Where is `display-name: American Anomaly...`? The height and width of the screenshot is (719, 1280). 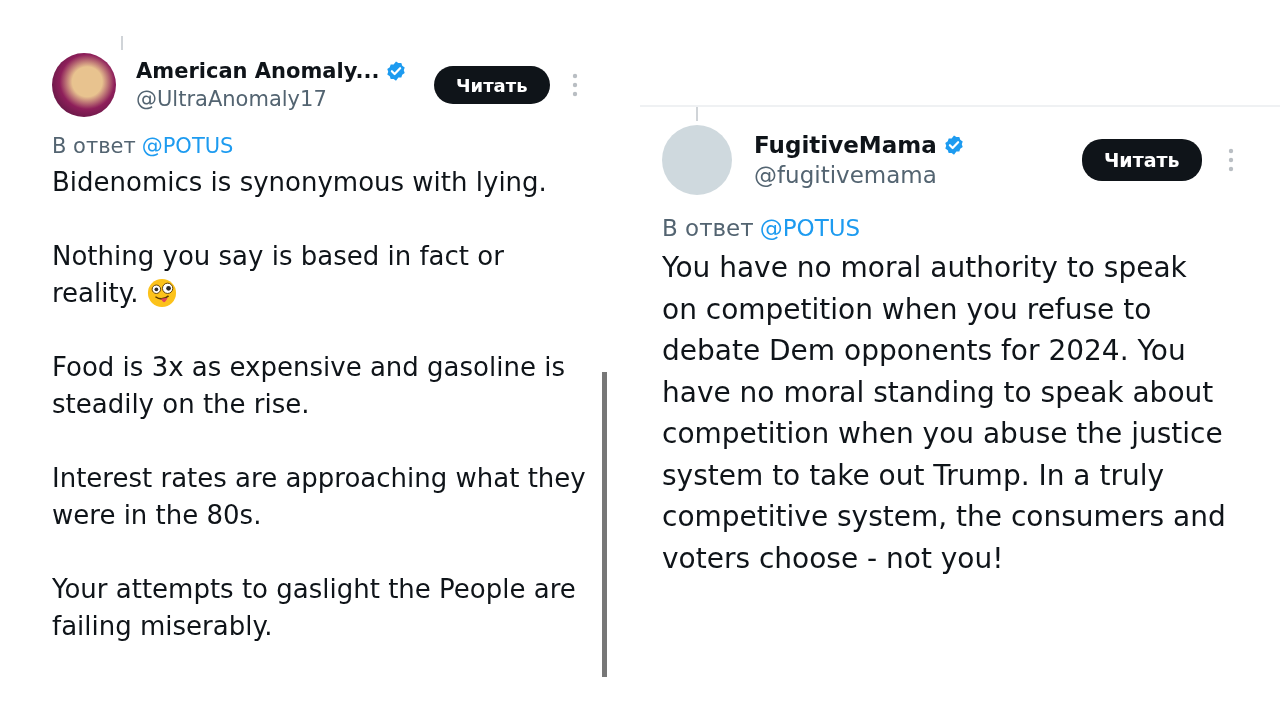
display-name: American Anomaly... is located at coordinates (258, 71).